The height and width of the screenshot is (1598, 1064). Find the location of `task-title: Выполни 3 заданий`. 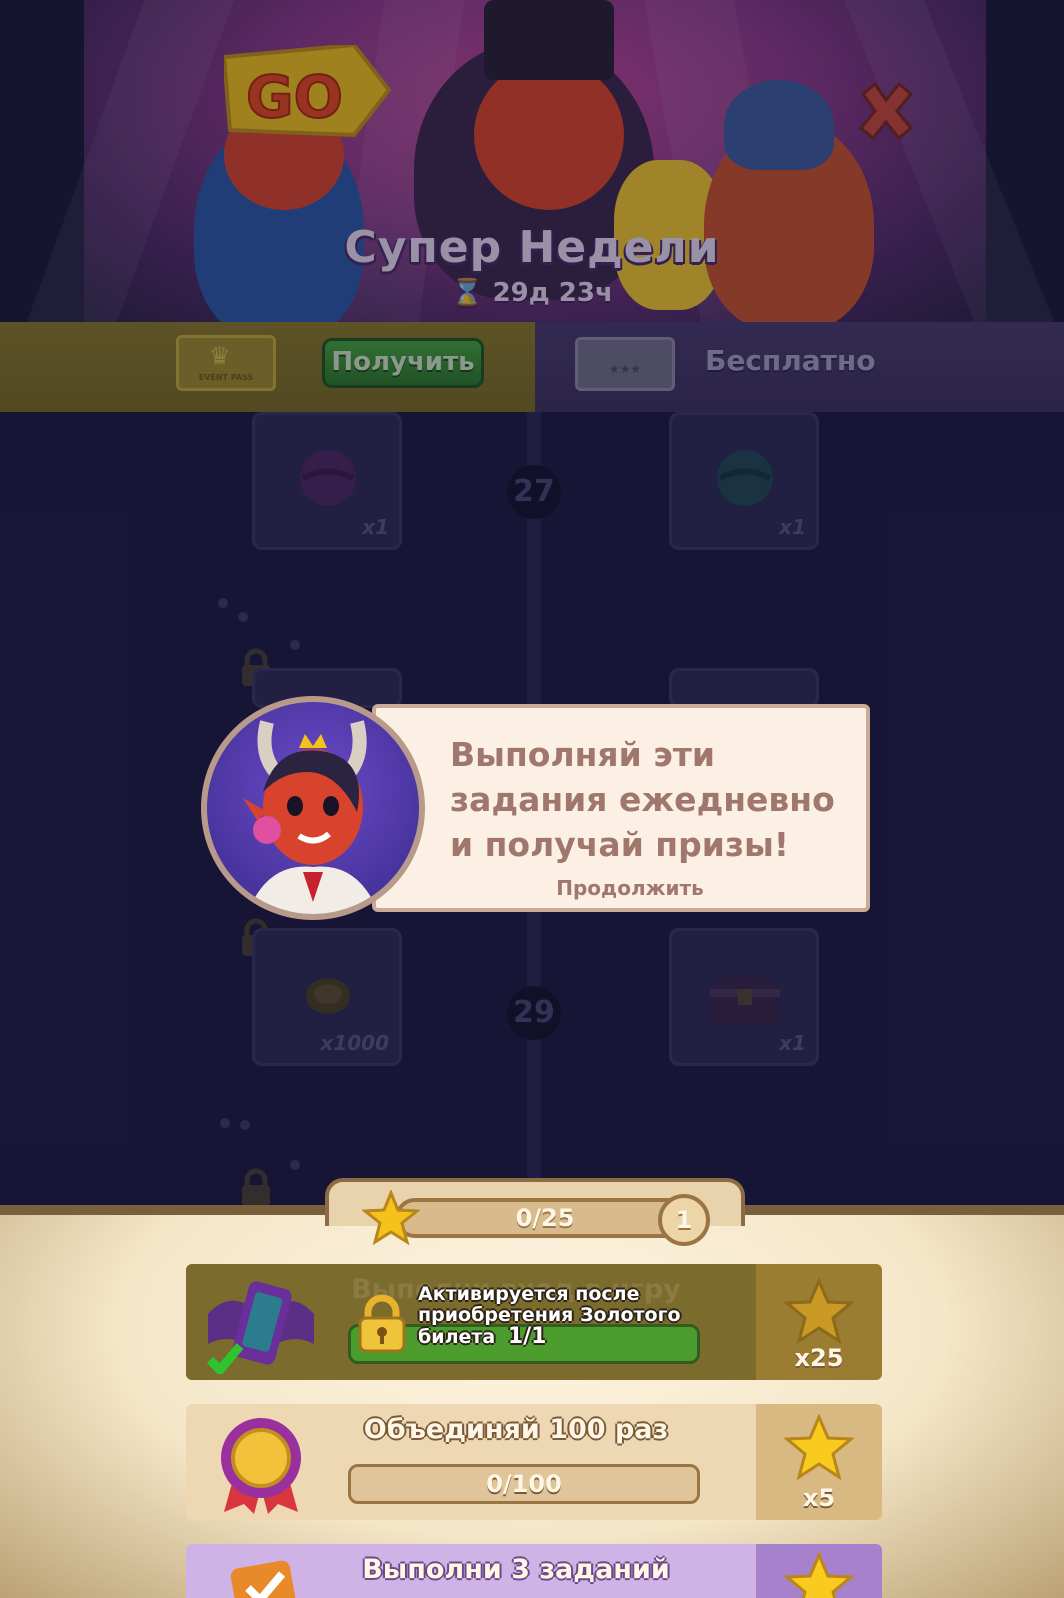

task-title: Выполни 3 заданий is located at coordinates (516, 1569).